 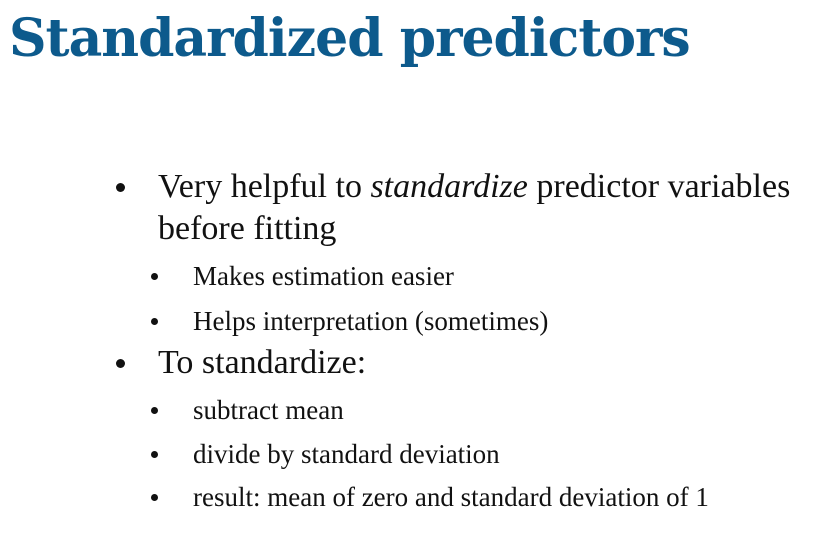 What do you see at coordinates (371, 321) in the screenshot?
I see `sub-bullet-text: Helps interpretation (sometimes)` at bounding box center [371, 321].